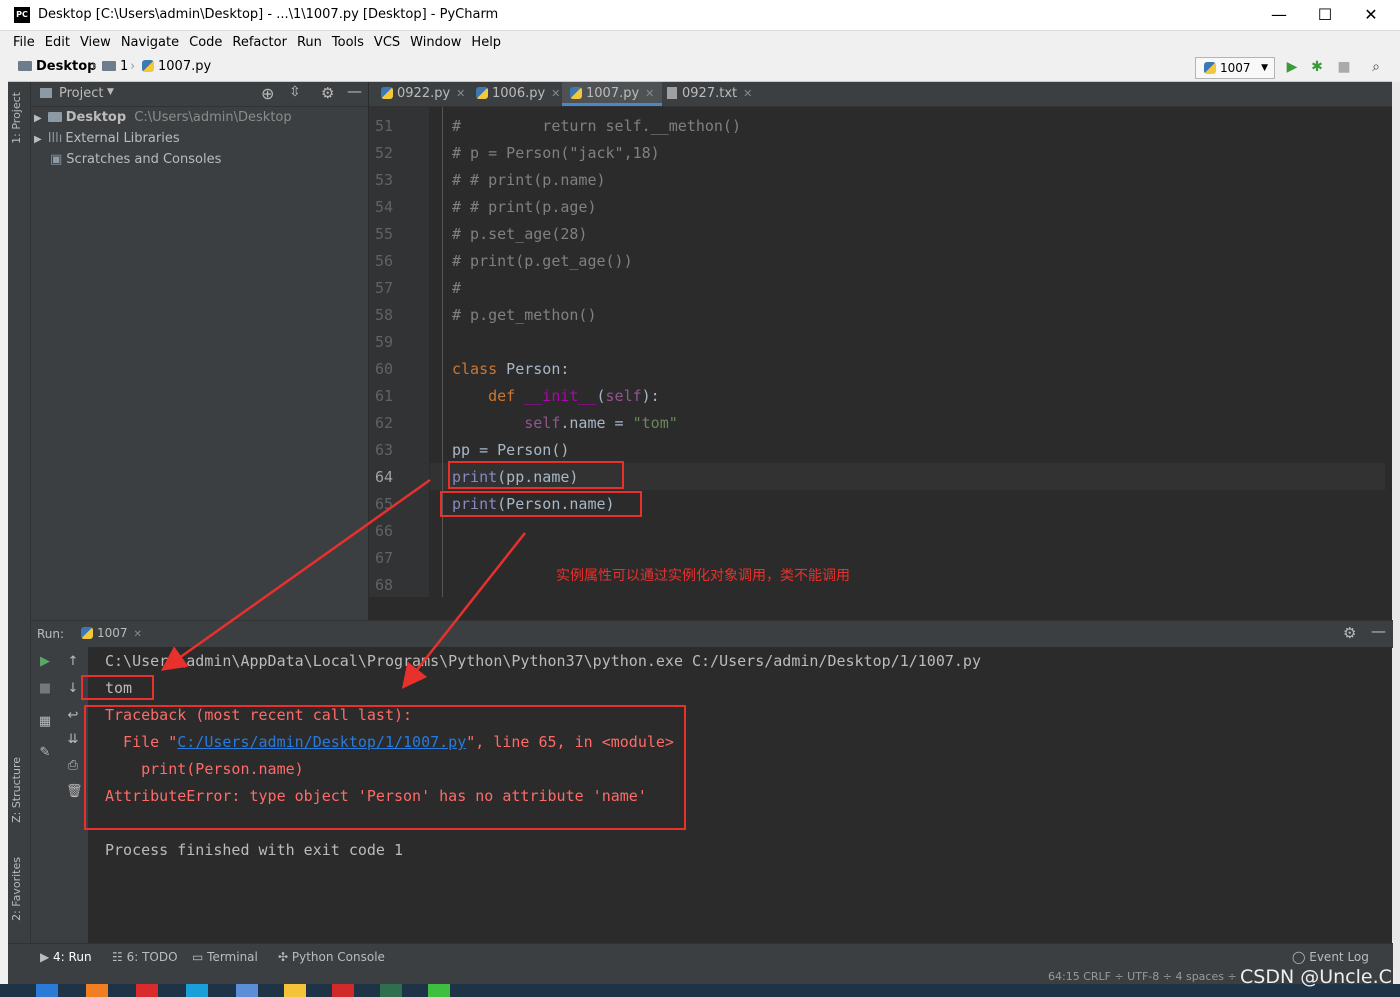  I want to click on vscode-taskbar-icon, so click(47, 990).